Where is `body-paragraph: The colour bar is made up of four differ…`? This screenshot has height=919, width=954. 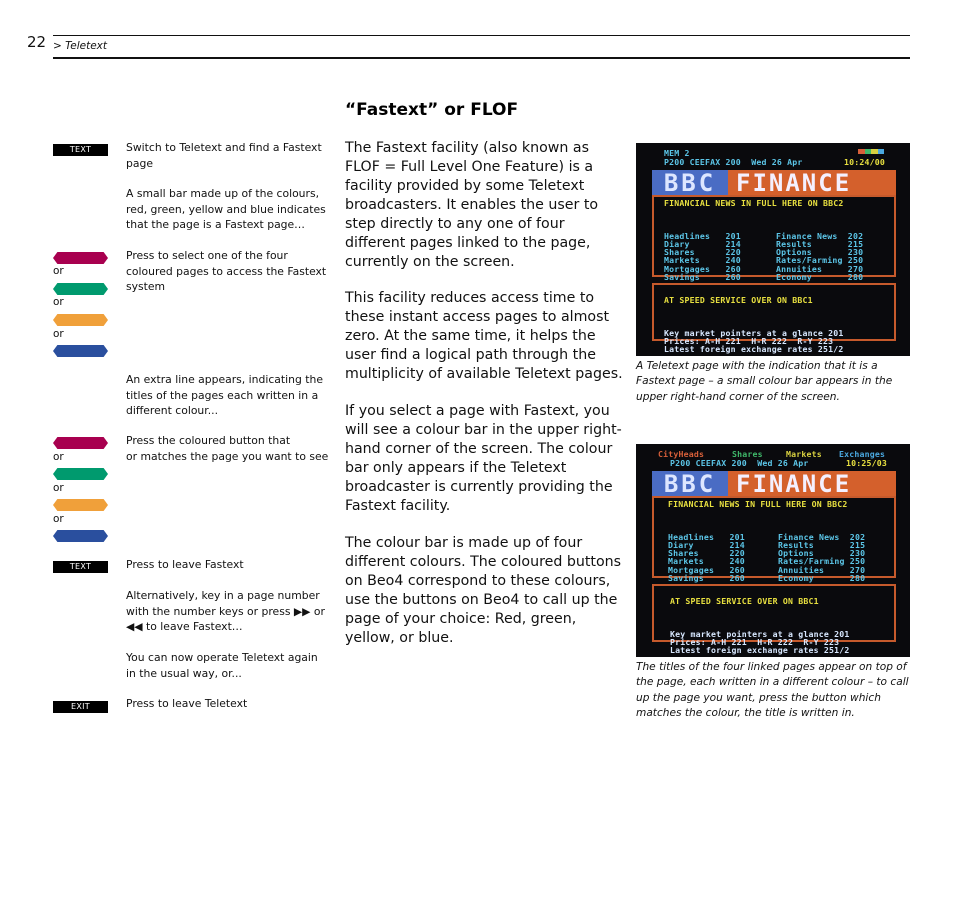 body-paragraph: The colour bar is made up of four differ… is located at coordinates (483, 590).